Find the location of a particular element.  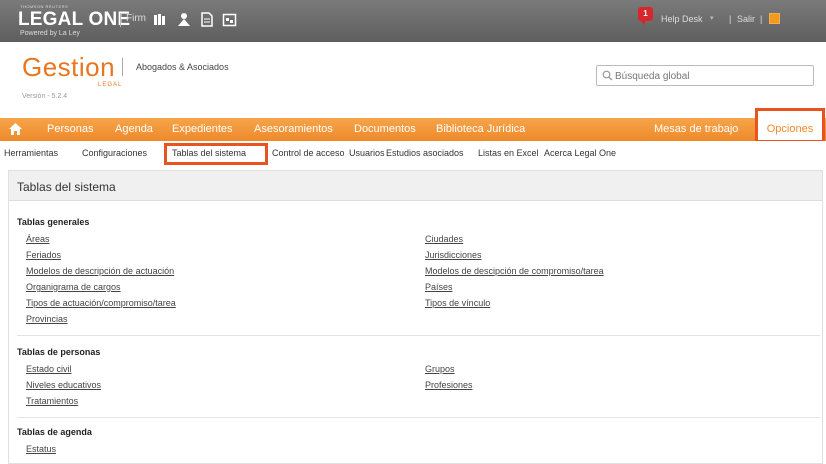

link-grupos: Grupos is located at coordinates (440, 369).